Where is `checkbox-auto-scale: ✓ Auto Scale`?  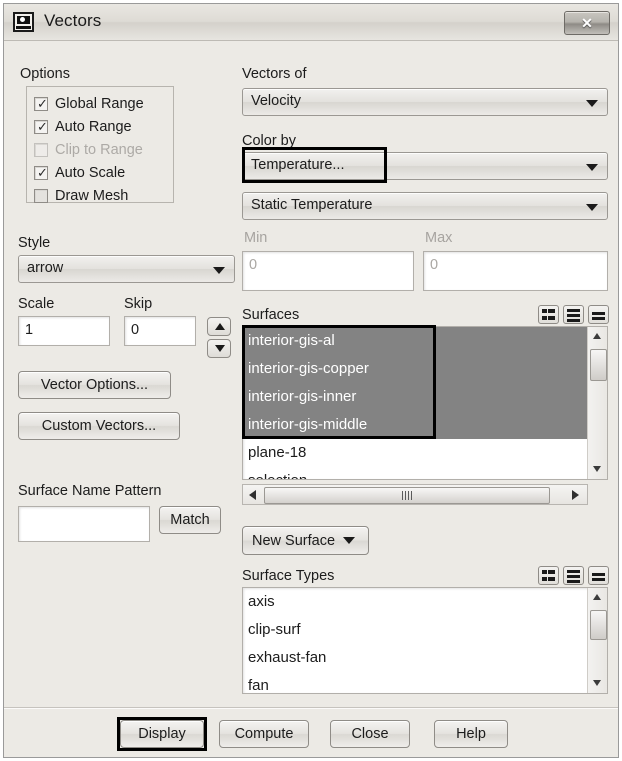 checkbox-auto-scale: ✓ Auto Scale is located at coordinates (101, 173).